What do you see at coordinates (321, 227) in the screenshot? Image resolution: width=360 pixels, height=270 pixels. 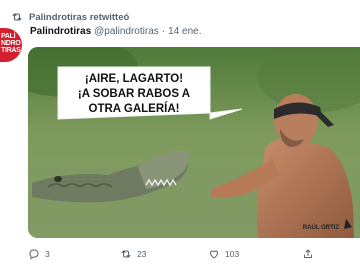 I see `artist-signature: RAÚL ORTIZ` at bounding box center [321, 227].